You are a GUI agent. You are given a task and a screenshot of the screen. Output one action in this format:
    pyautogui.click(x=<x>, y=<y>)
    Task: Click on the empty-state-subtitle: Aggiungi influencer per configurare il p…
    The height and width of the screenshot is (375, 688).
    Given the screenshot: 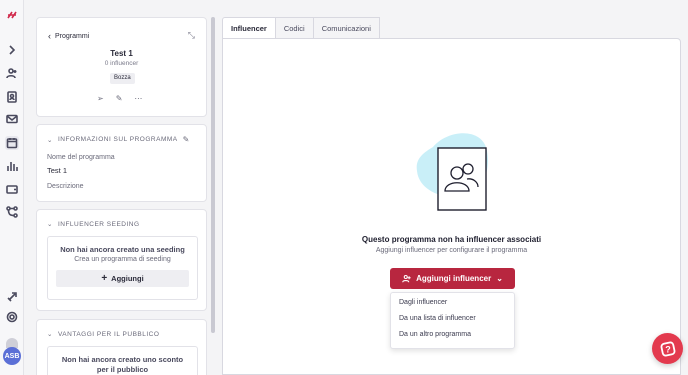 What is the action you would take?
    pyautogui.click(x=451, y=250)
    